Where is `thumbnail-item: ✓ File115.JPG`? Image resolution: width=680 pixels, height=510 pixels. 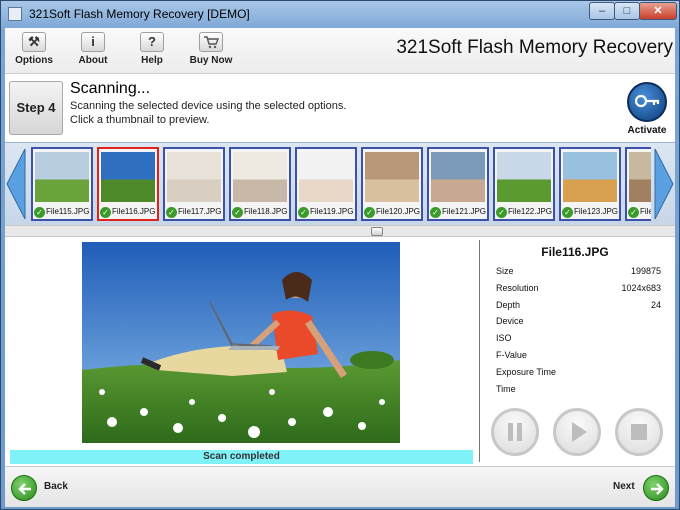 thumbnail-item: ✓ File115.JPG is located at coordinates (62, 184).